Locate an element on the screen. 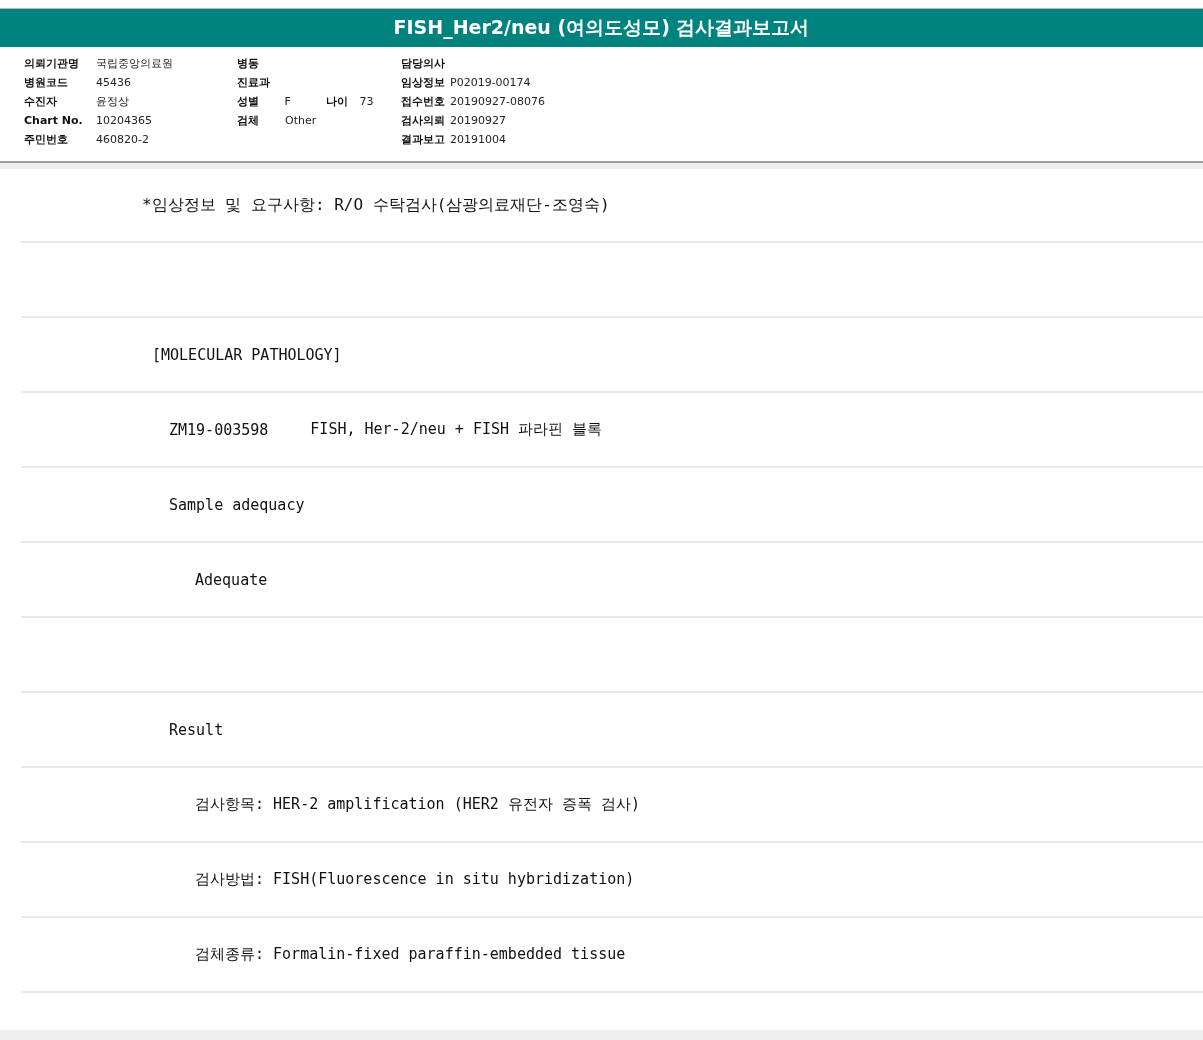 This screenshot has width=1203, height=1040. report-line: 검체종류: Formalin-fixed paraffin-embedded tissue is located at coordinates (410, 954).